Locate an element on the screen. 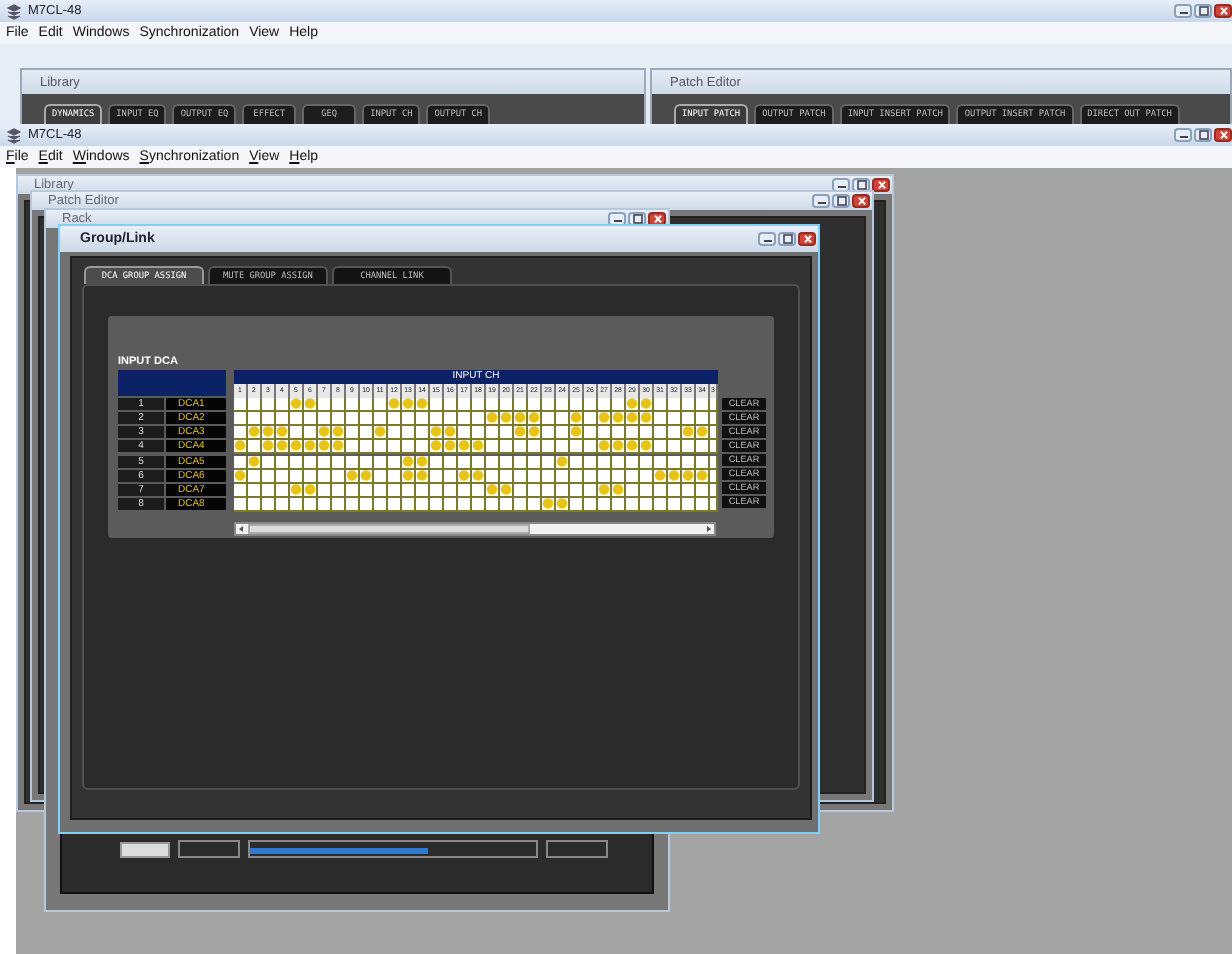  level-bar is located at coordinates (393, 849).